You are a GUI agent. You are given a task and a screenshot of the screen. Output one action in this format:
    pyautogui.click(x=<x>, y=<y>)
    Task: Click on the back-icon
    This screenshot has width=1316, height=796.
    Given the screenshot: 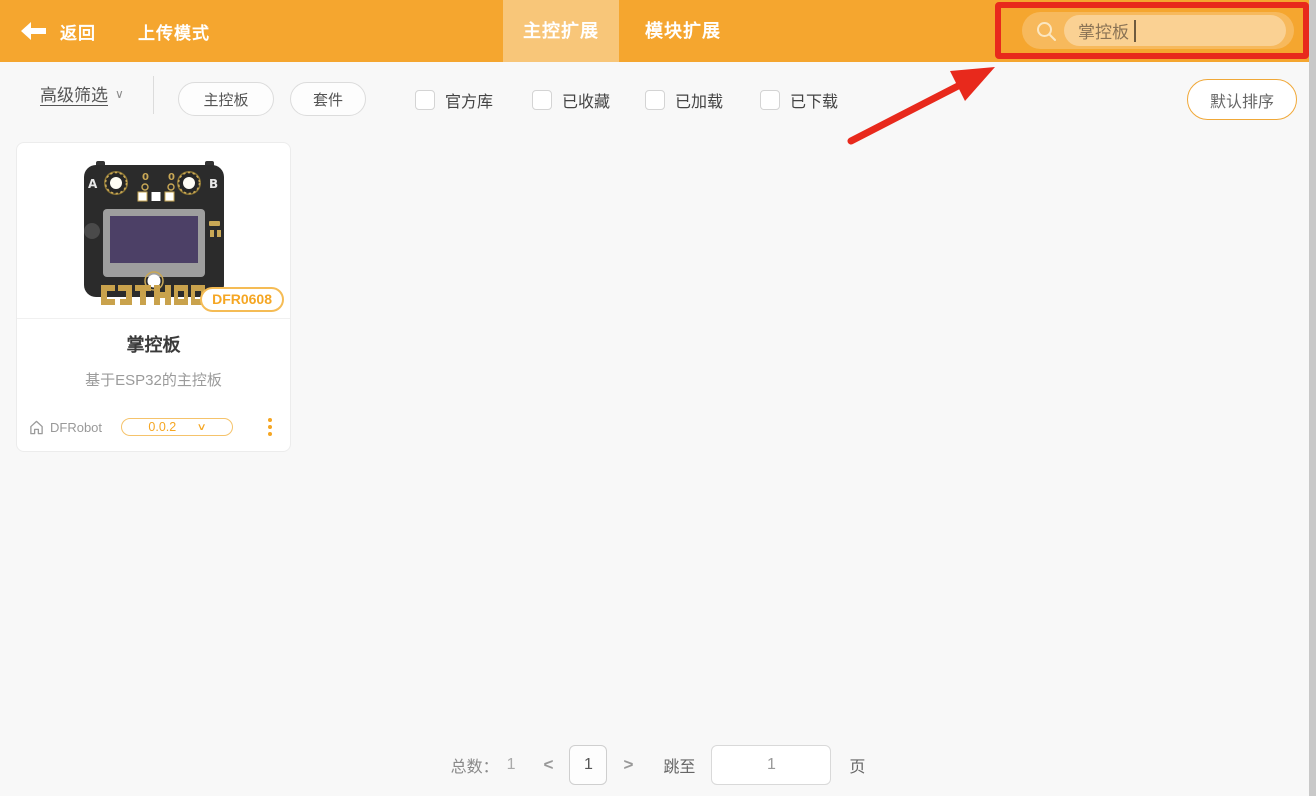 What is the action you would take?
    pyautogui.click(x=33, y=31)
    